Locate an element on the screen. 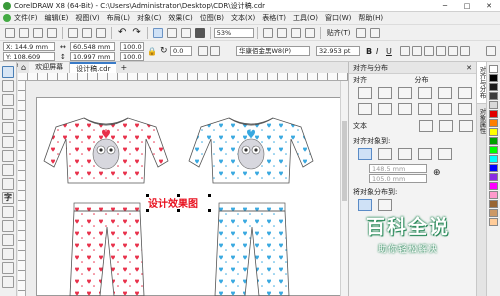  design-label-text: 设计效果图 is located at coordinates (173, 202).